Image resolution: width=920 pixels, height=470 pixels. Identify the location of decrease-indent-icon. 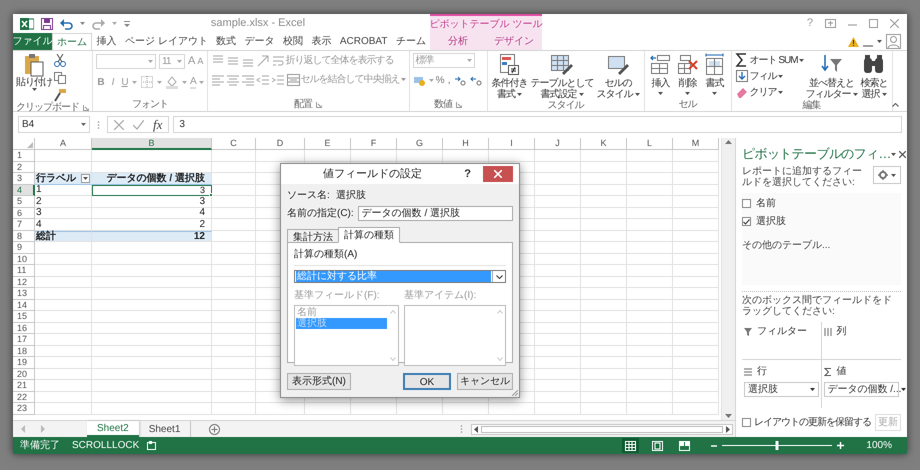
(263, 79).